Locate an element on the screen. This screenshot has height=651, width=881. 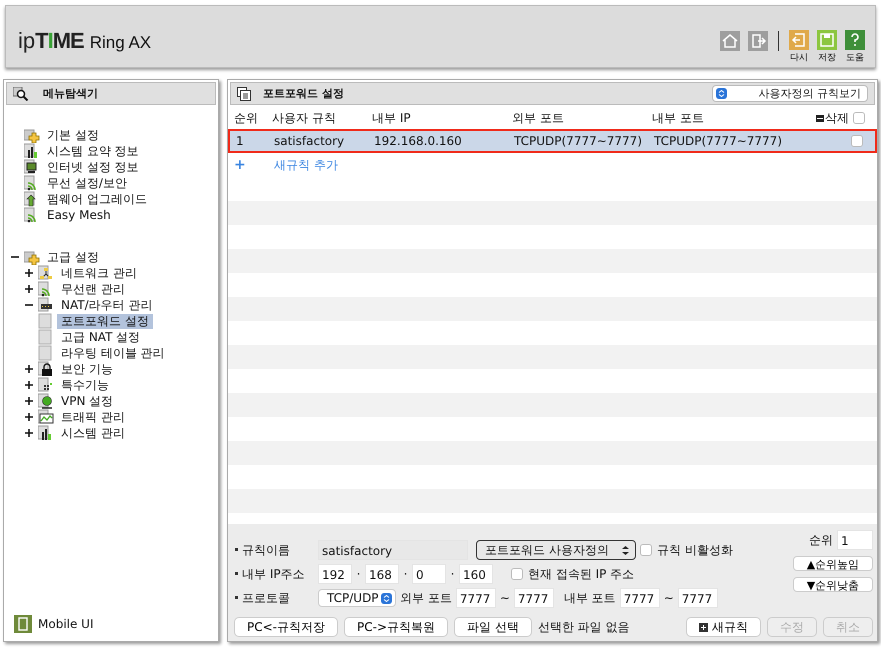
column-header: 삭제 is located at coordinates (837, 118).